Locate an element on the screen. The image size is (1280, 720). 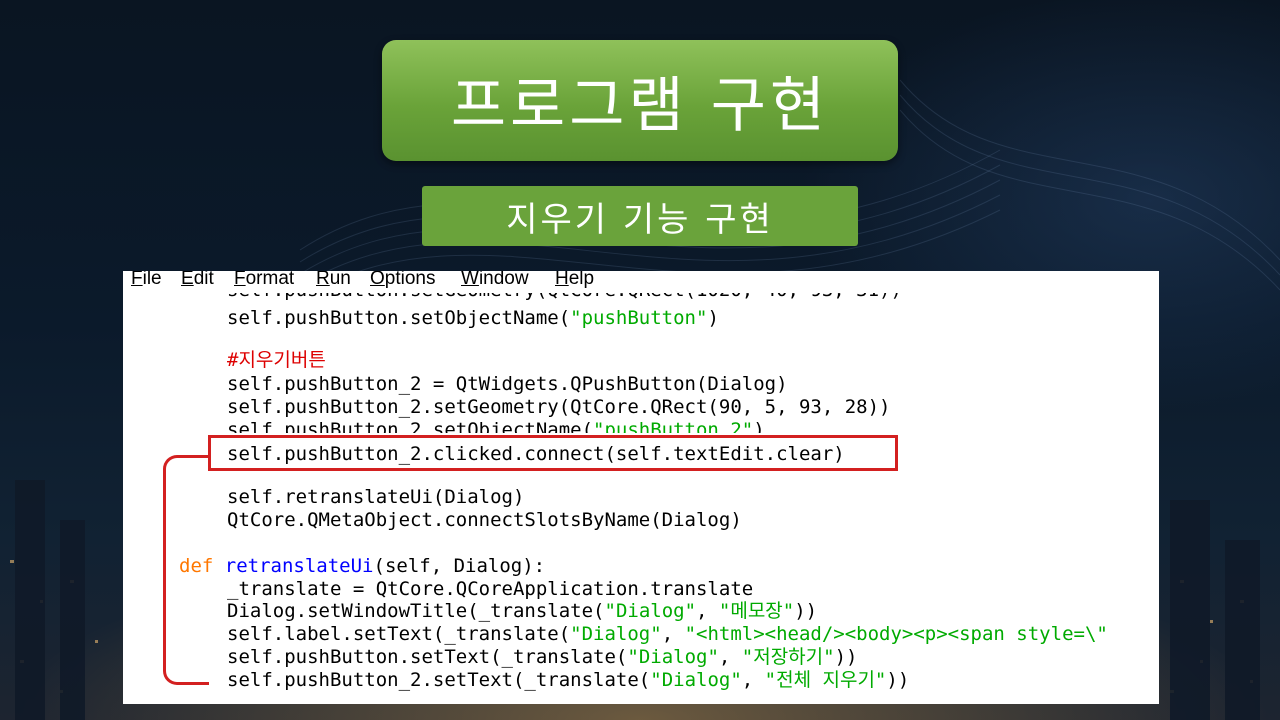
menu-window: Window is located at coordinates (495, 280).